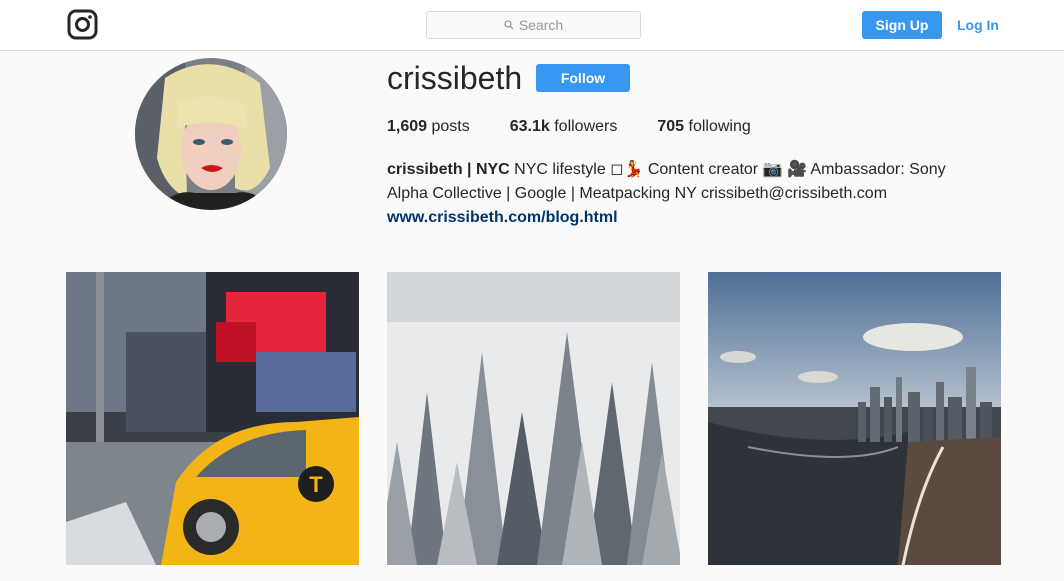 The height and width of the screenshot is (581, 1064). What do you see at coordinates (854, 418) in the screenshot?
I see `post-thumbnail-skyline` at bounding box center [854, 418].